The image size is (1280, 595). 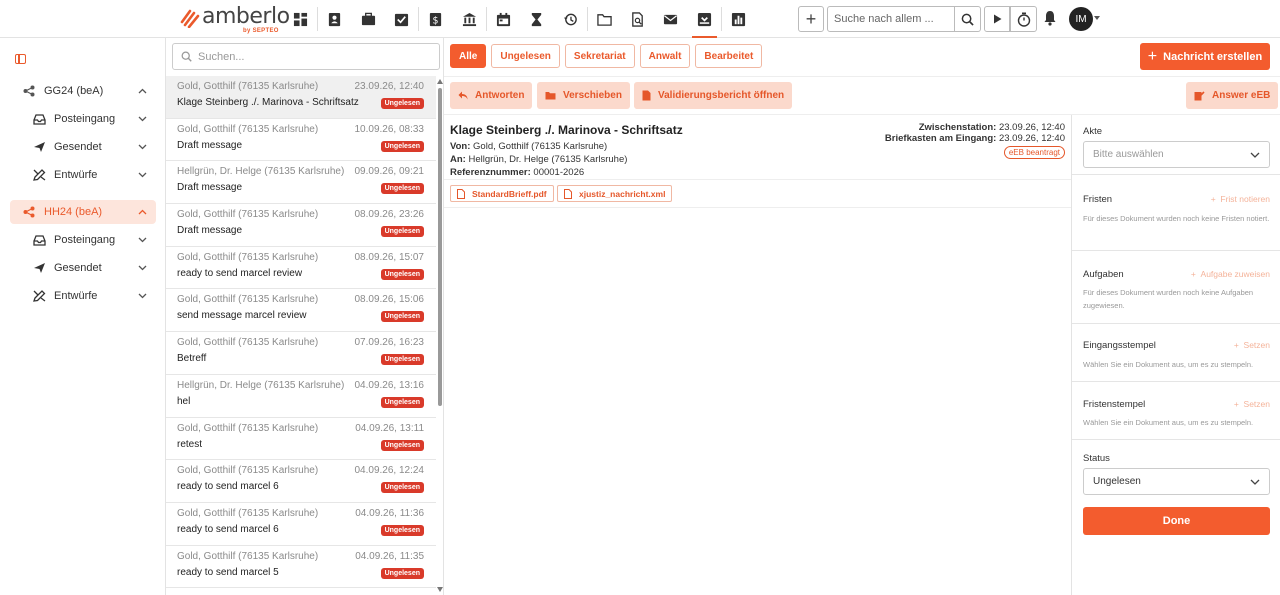 What do you see at coordinates (599, 56) in the screenshot?
I see `filter-sekretariat: Sekretariat` at bounding box center [599, 56].